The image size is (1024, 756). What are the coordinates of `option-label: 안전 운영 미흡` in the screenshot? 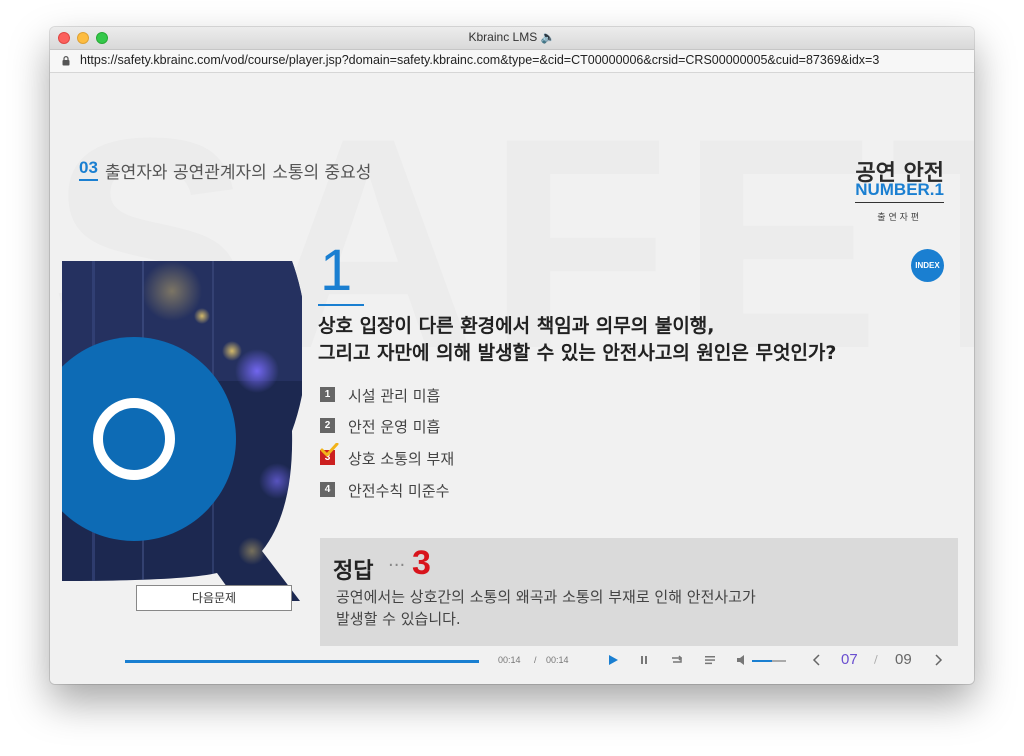 It's located at (394, 427).